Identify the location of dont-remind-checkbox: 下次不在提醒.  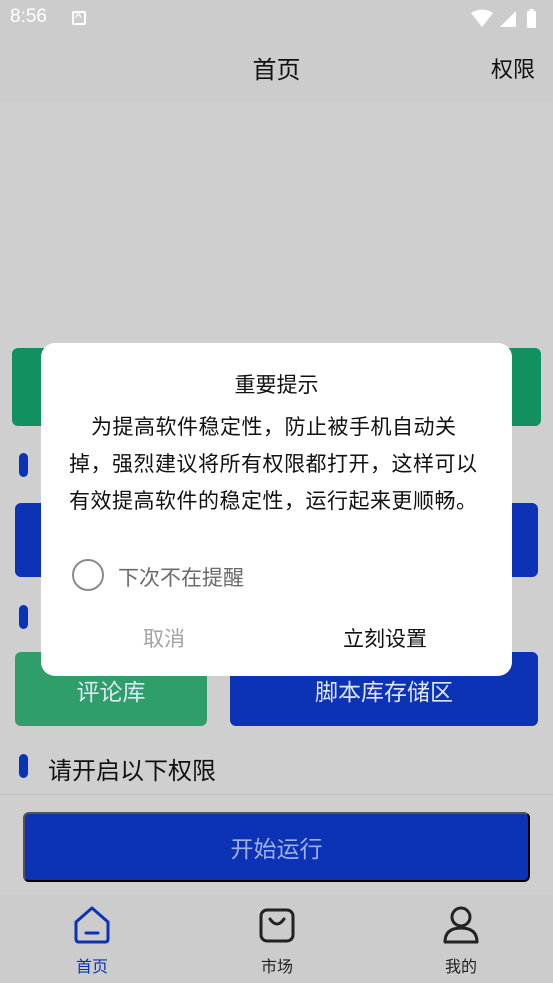
(202, 576).